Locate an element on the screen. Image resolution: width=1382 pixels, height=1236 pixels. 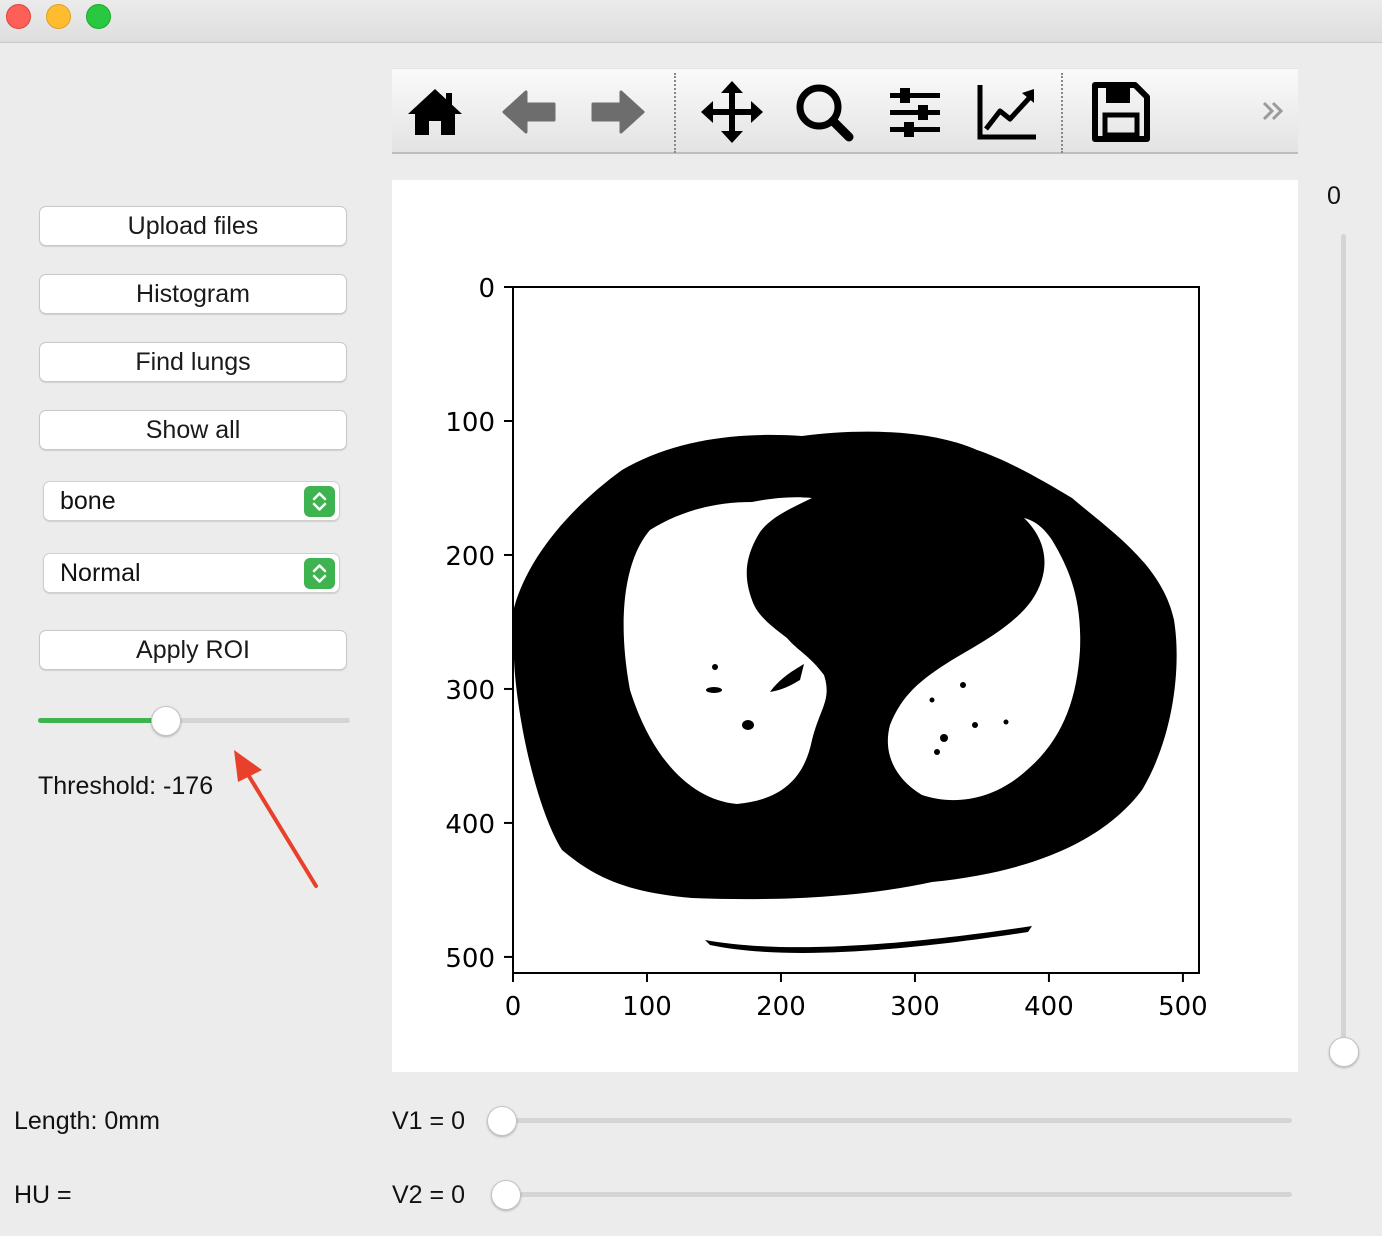
v1-slider is located at coordinates (894, 1120).